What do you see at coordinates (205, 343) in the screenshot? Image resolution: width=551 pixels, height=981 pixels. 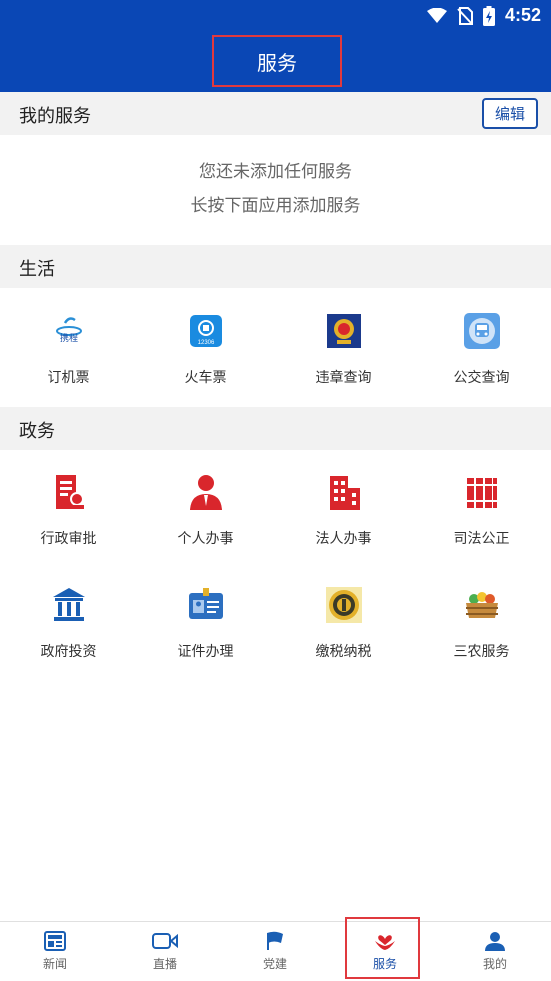 I see `svg-text: 12306` at bounding box center [205, 343].